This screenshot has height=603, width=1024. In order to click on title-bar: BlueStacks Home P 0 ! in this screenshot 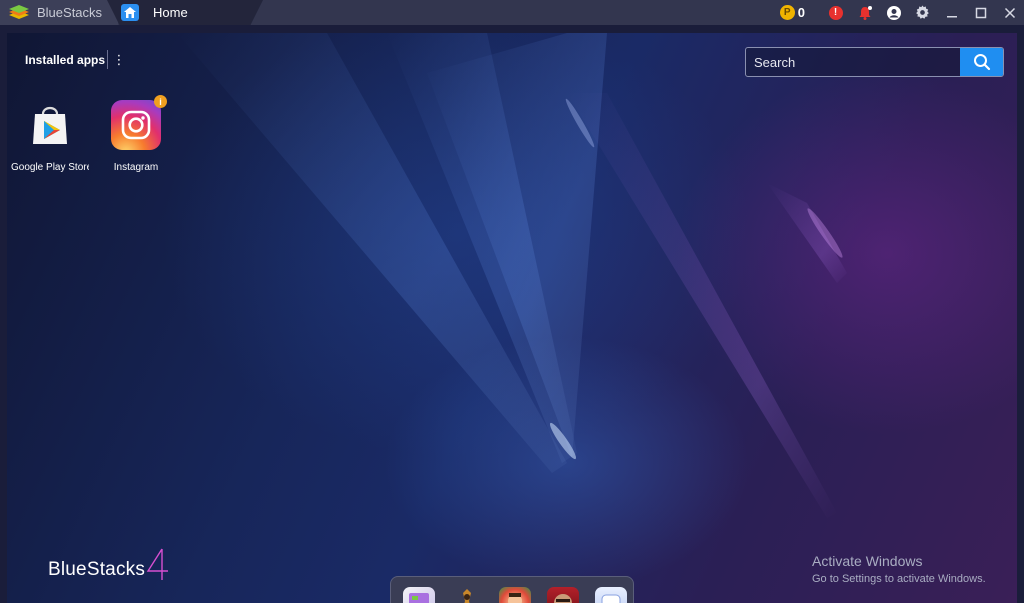, I will do `click(512, 12)`.